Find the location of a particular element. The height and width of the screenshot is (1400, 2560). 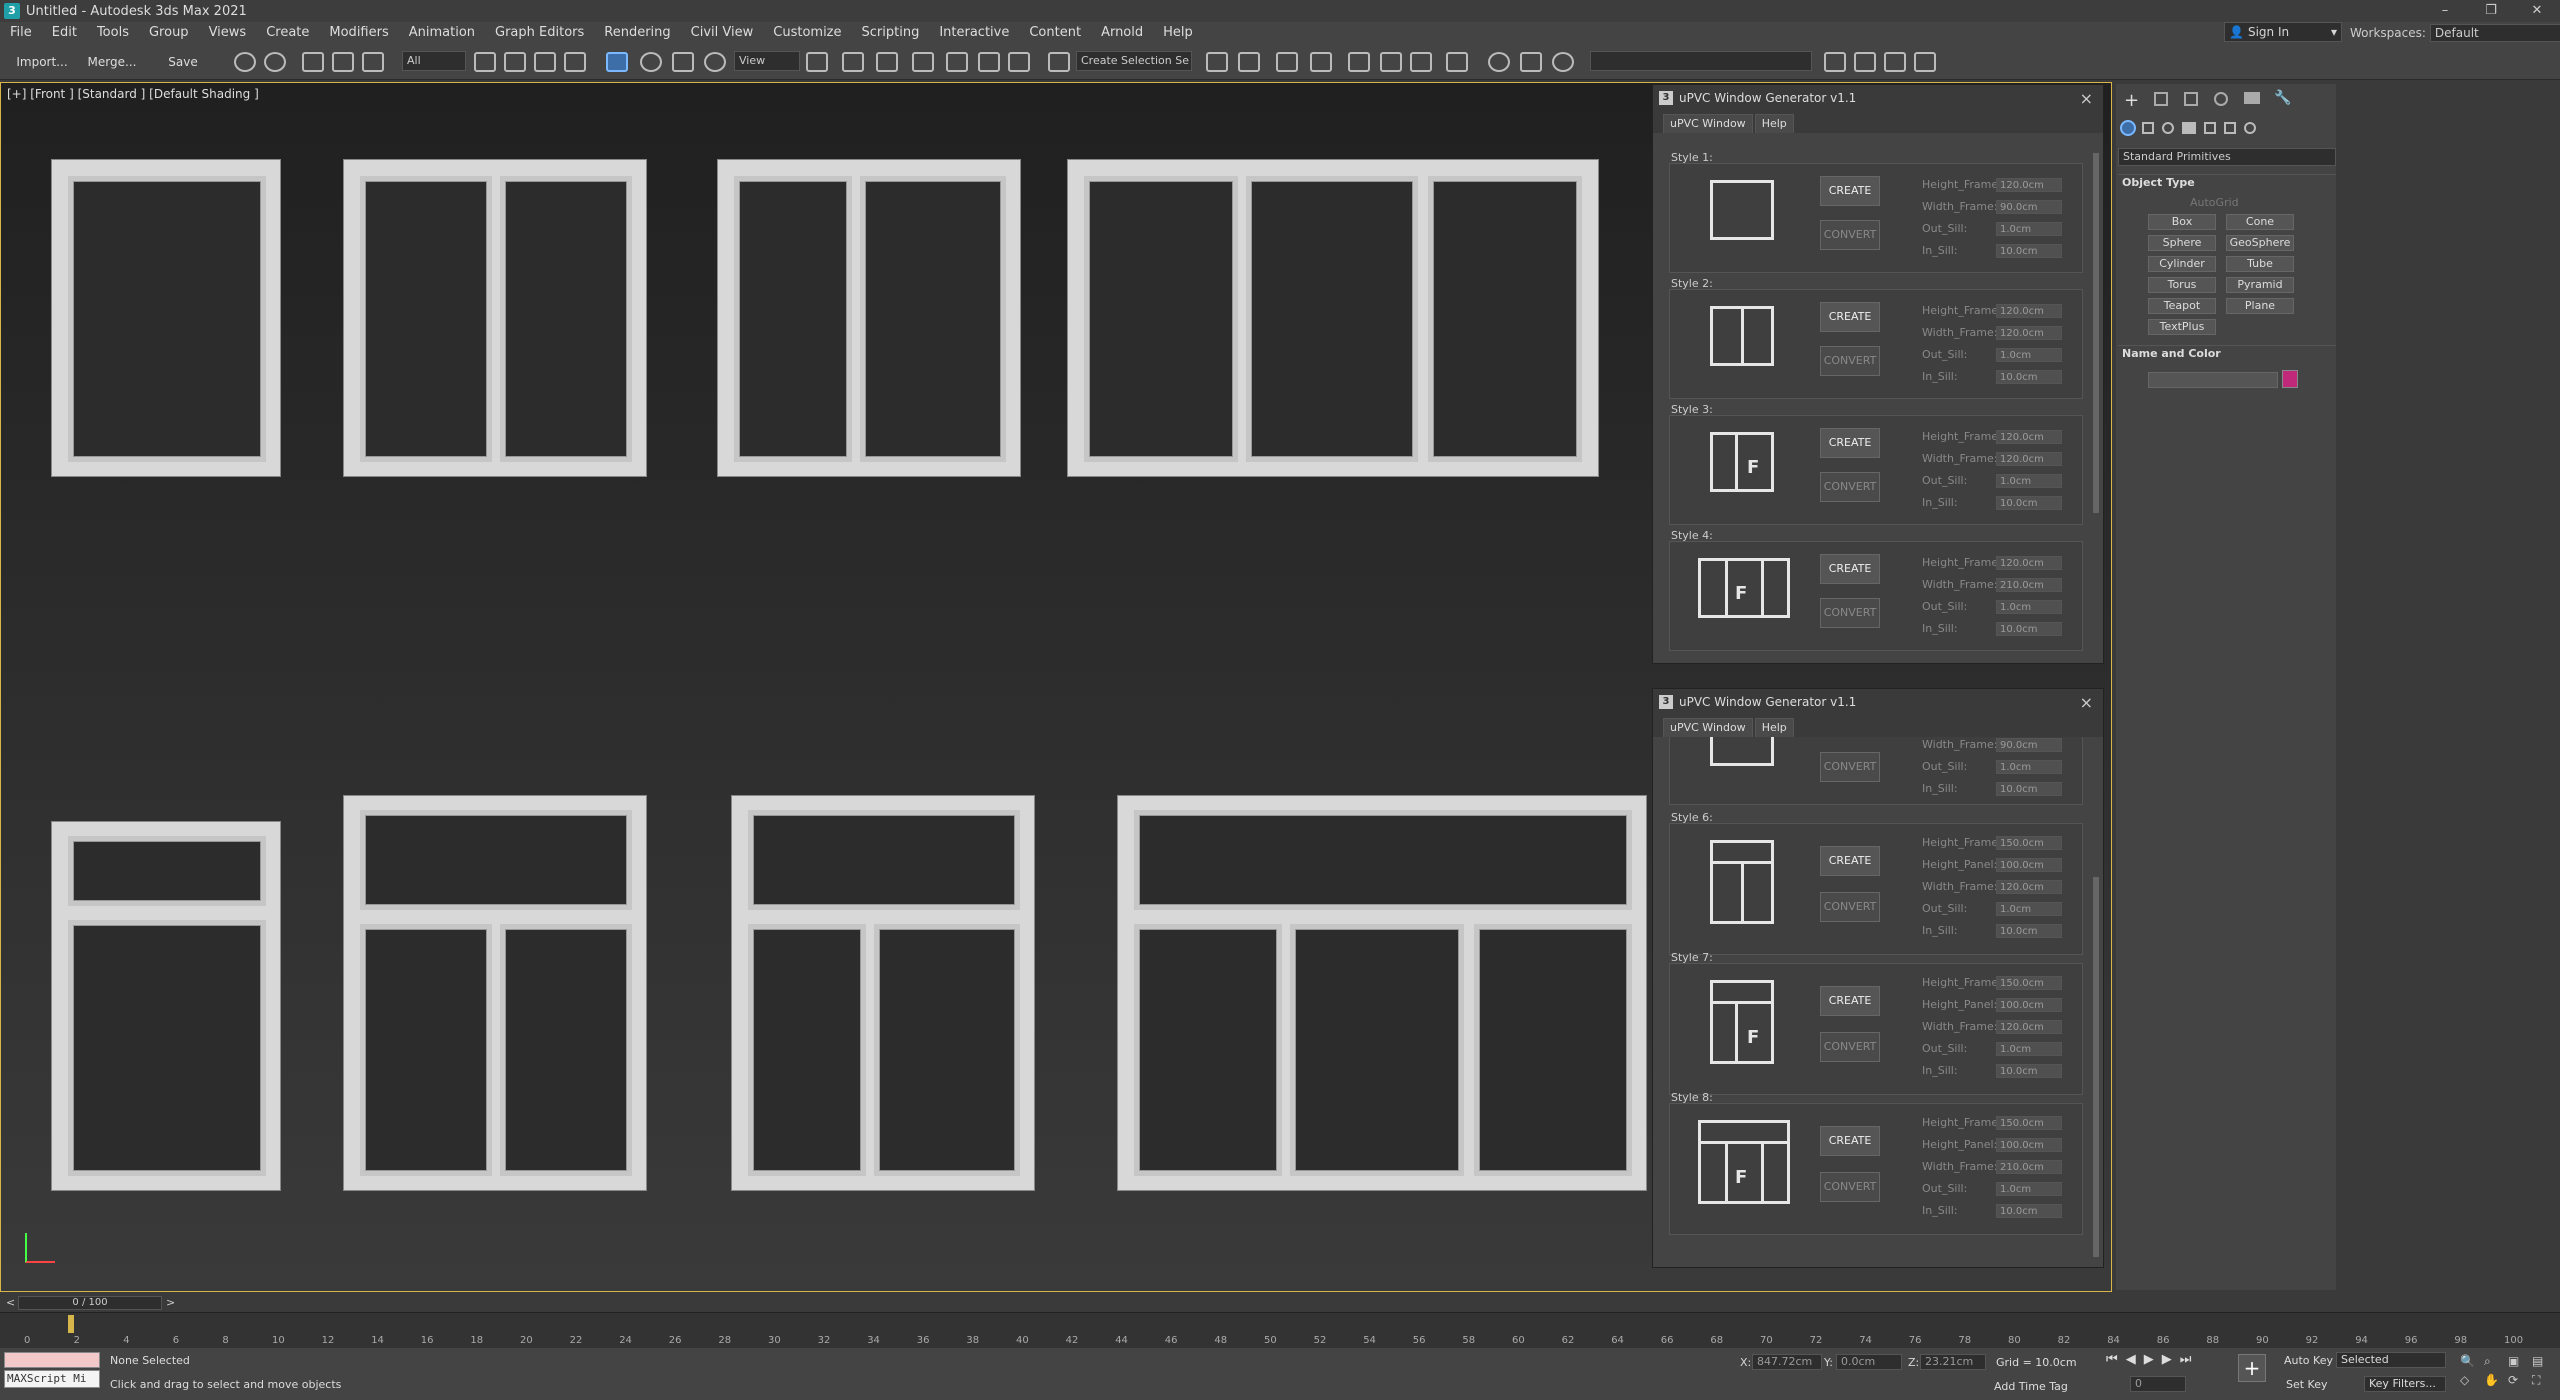

menu-rendering: Rendering is located at coordinates (637, 33).